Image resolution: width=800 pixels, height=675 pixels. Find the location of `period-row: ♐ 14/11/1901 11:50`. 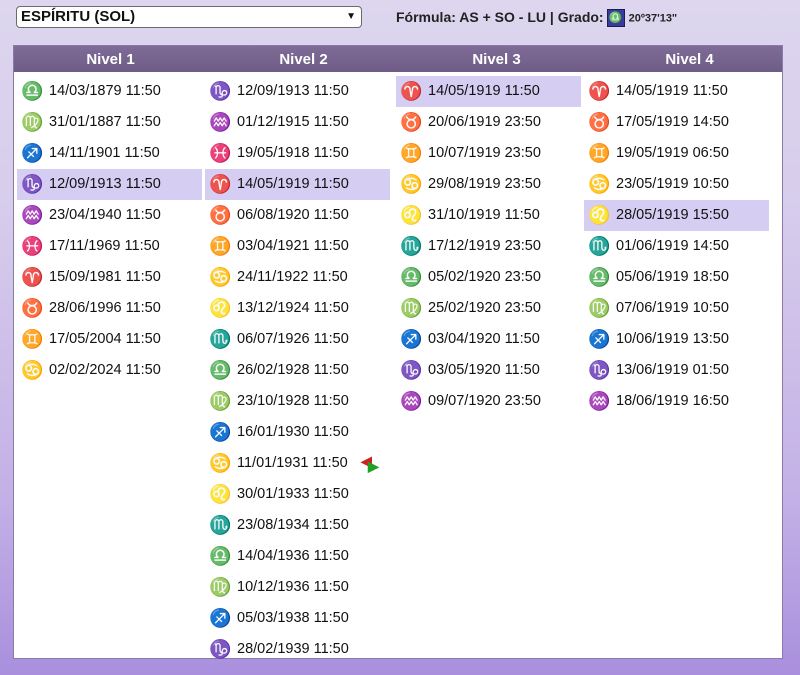

period-row: ♐ 14/11/1901 11:50 is located at coordinates (109, 153).